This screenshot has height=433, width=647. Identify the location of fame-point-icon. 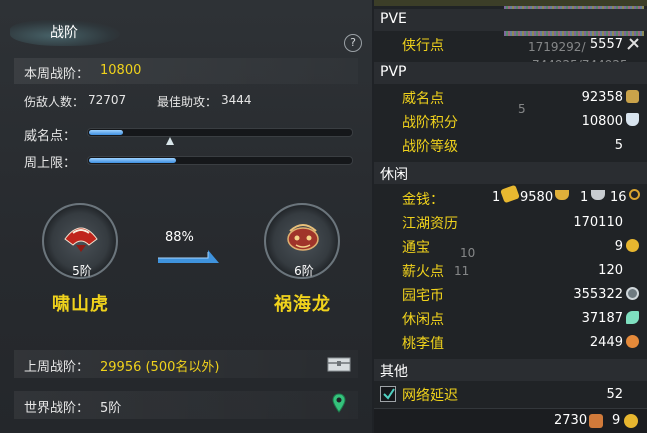
(632, 96).